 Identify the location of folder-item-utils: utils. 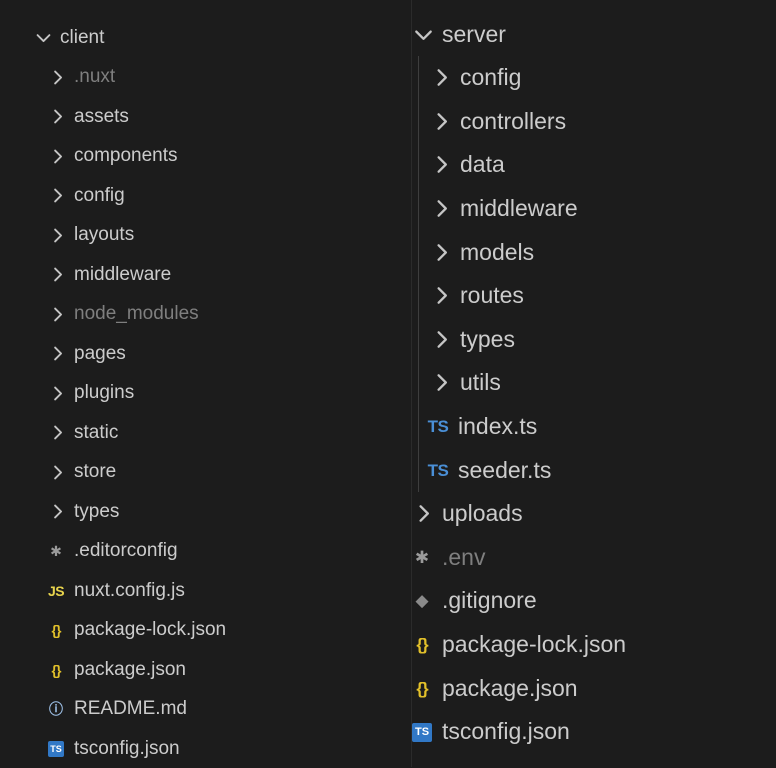
(465, 383).